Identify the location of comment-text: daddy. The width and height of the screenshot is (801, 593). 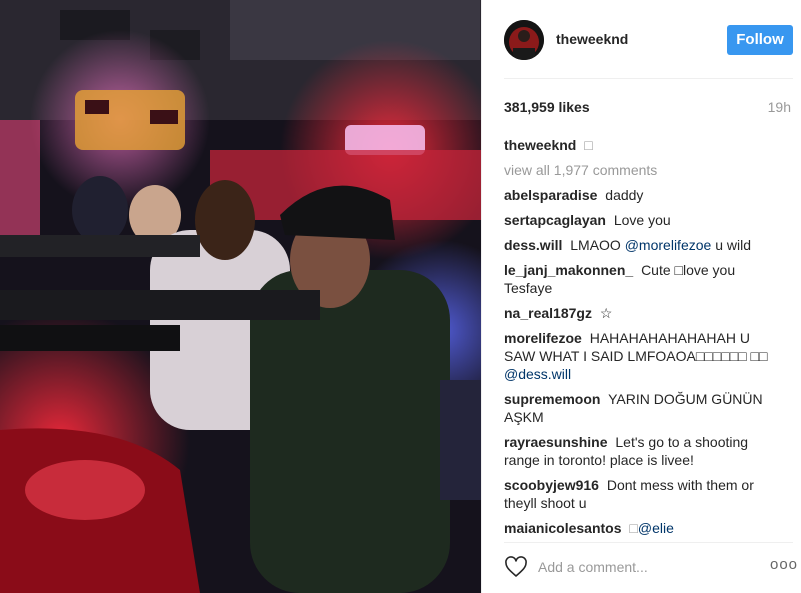
(624, 195).